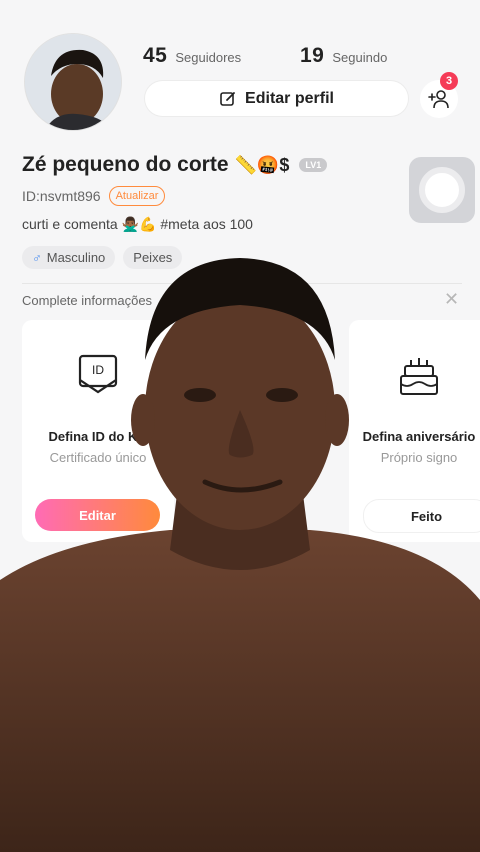  What do you see at coordinates (98, 436) in the screenshot?
I see `card-define-id-title: Defina ID do Kw` at bounding box center [98, 436].